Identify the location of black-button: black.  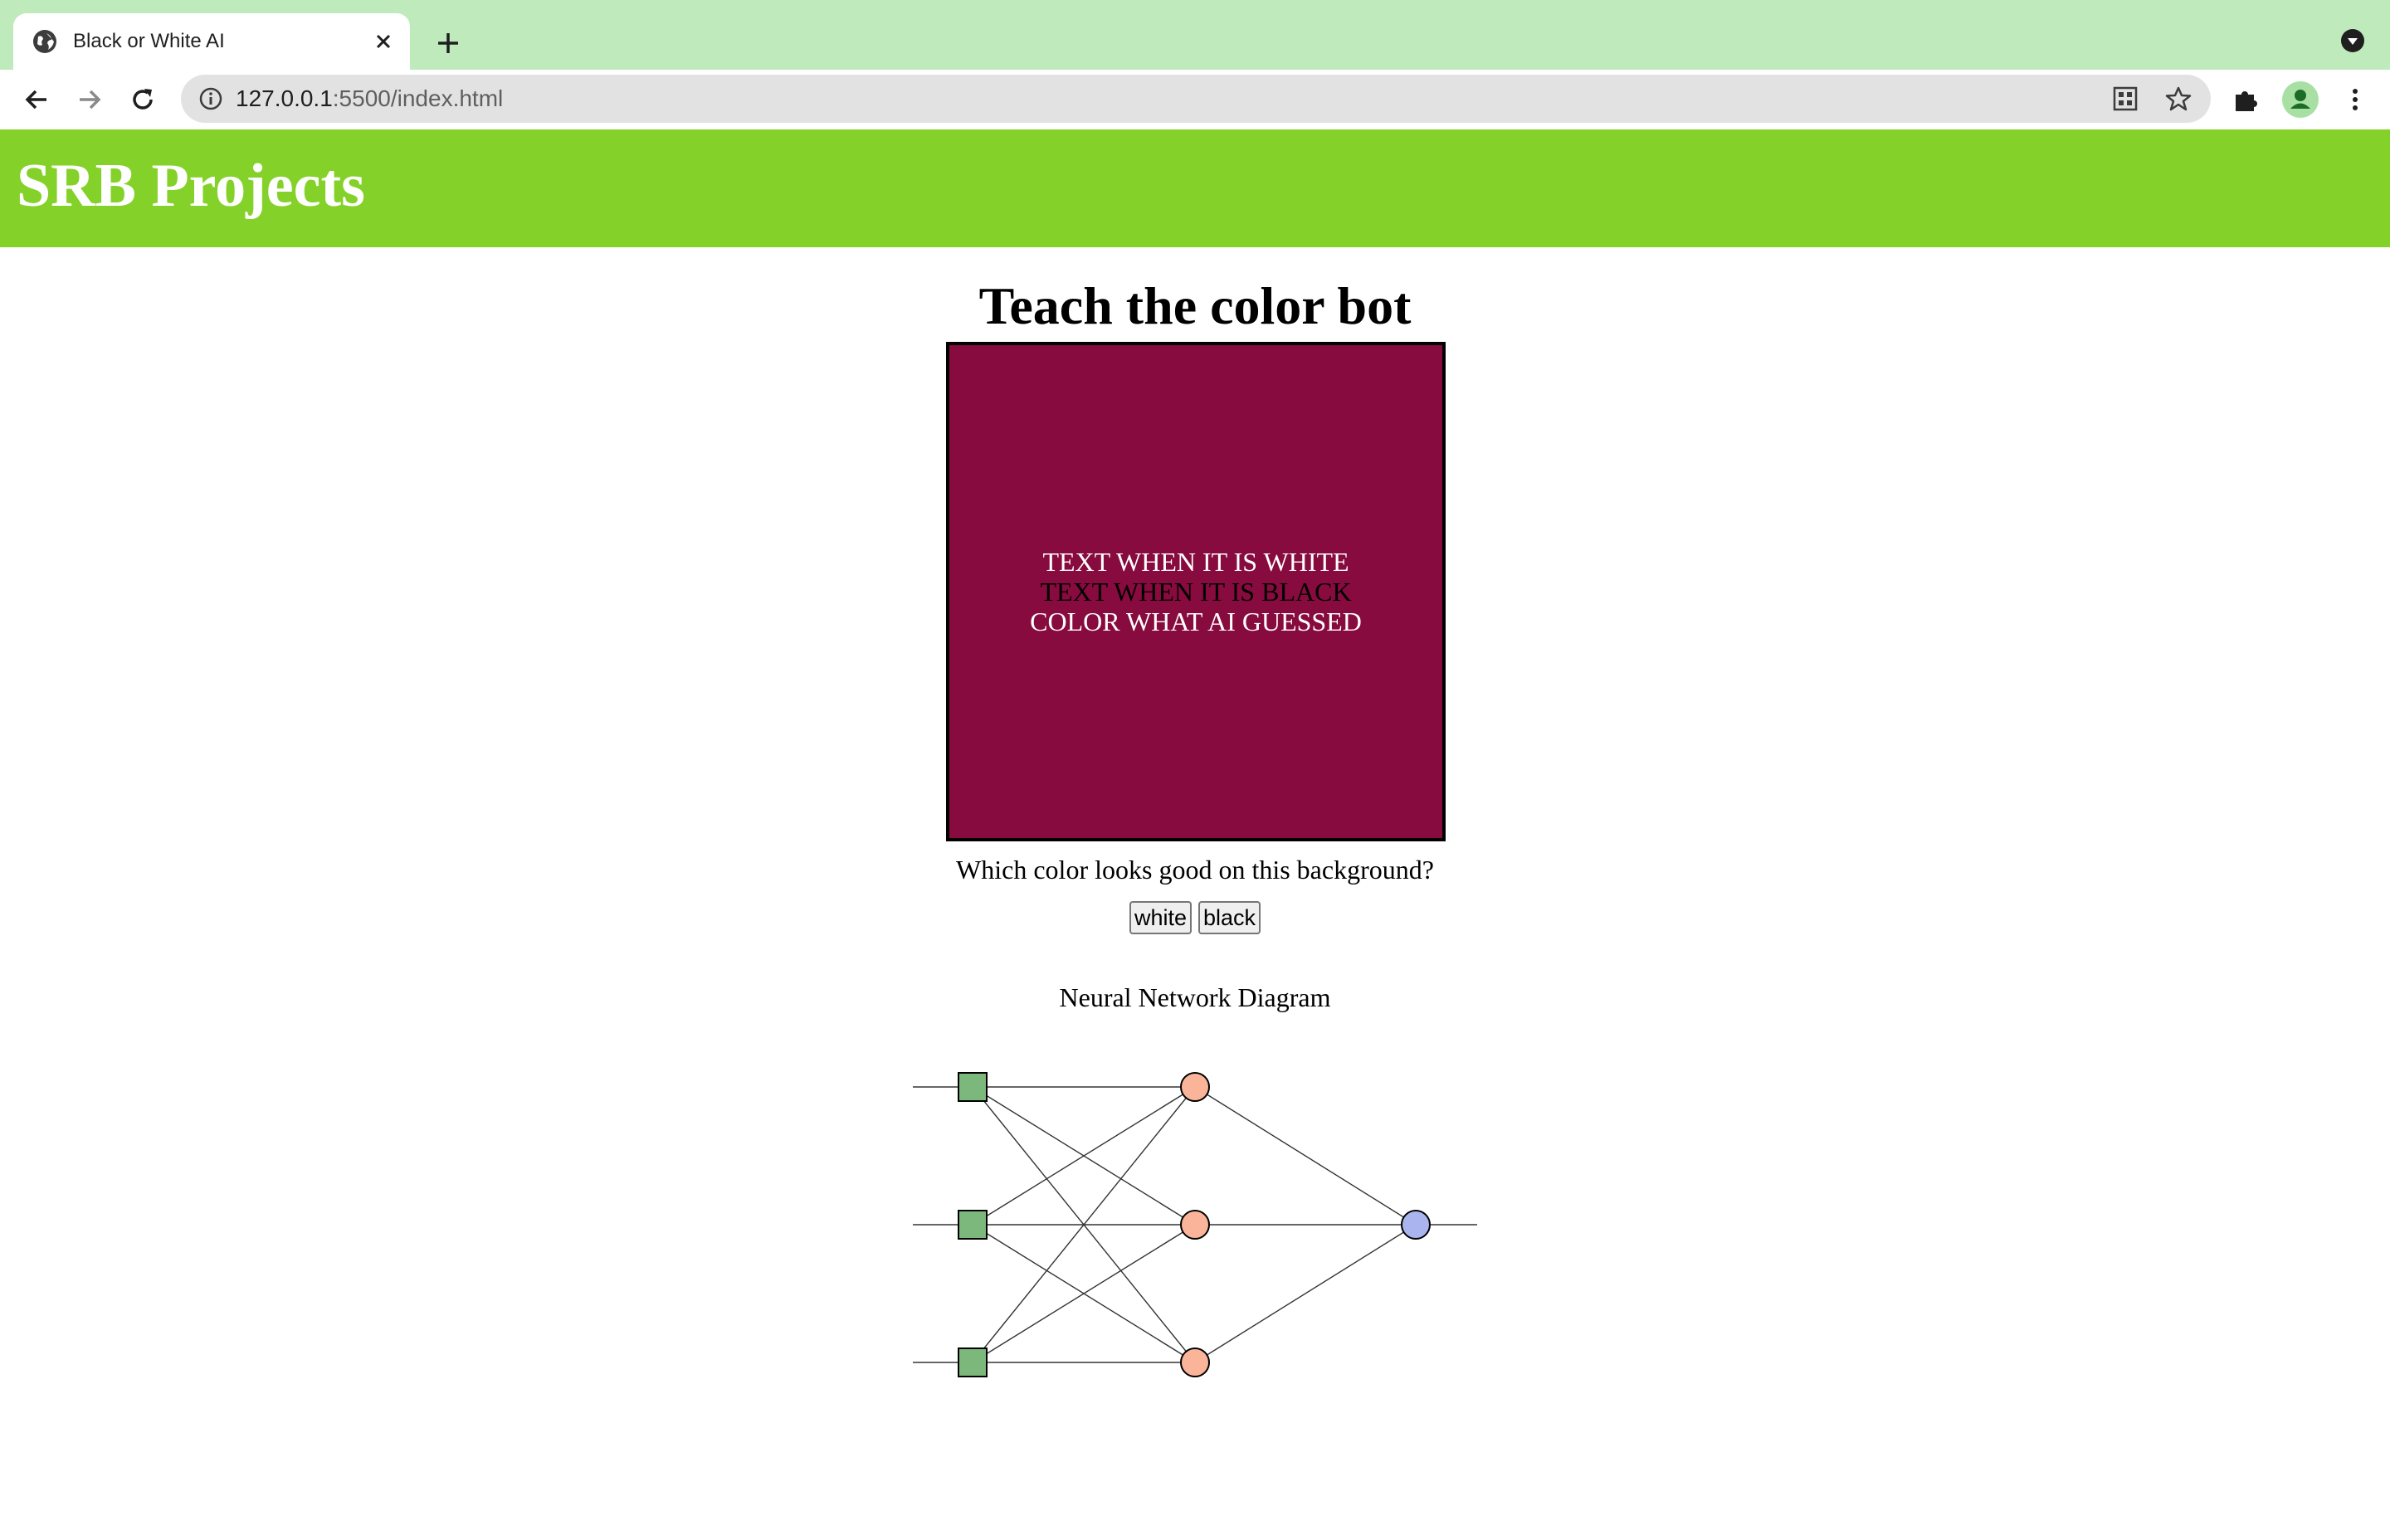
(1230, 917).